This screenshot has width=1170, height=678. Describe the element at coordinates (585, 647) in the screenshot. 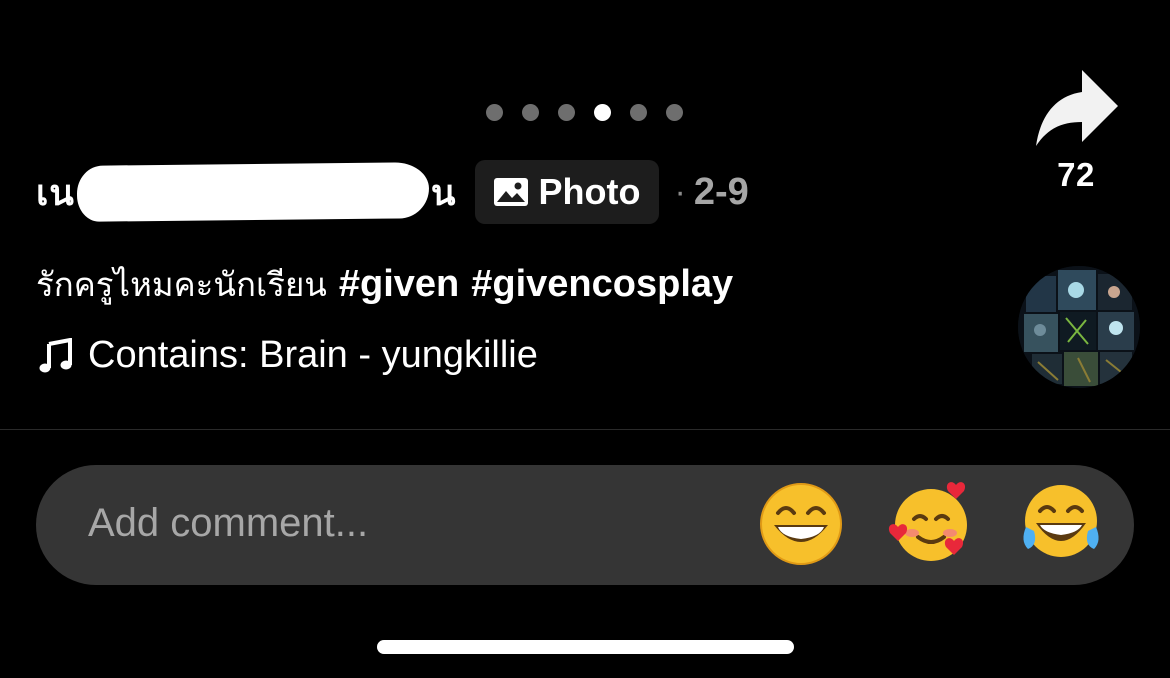

I see `home-indicator` at that location.